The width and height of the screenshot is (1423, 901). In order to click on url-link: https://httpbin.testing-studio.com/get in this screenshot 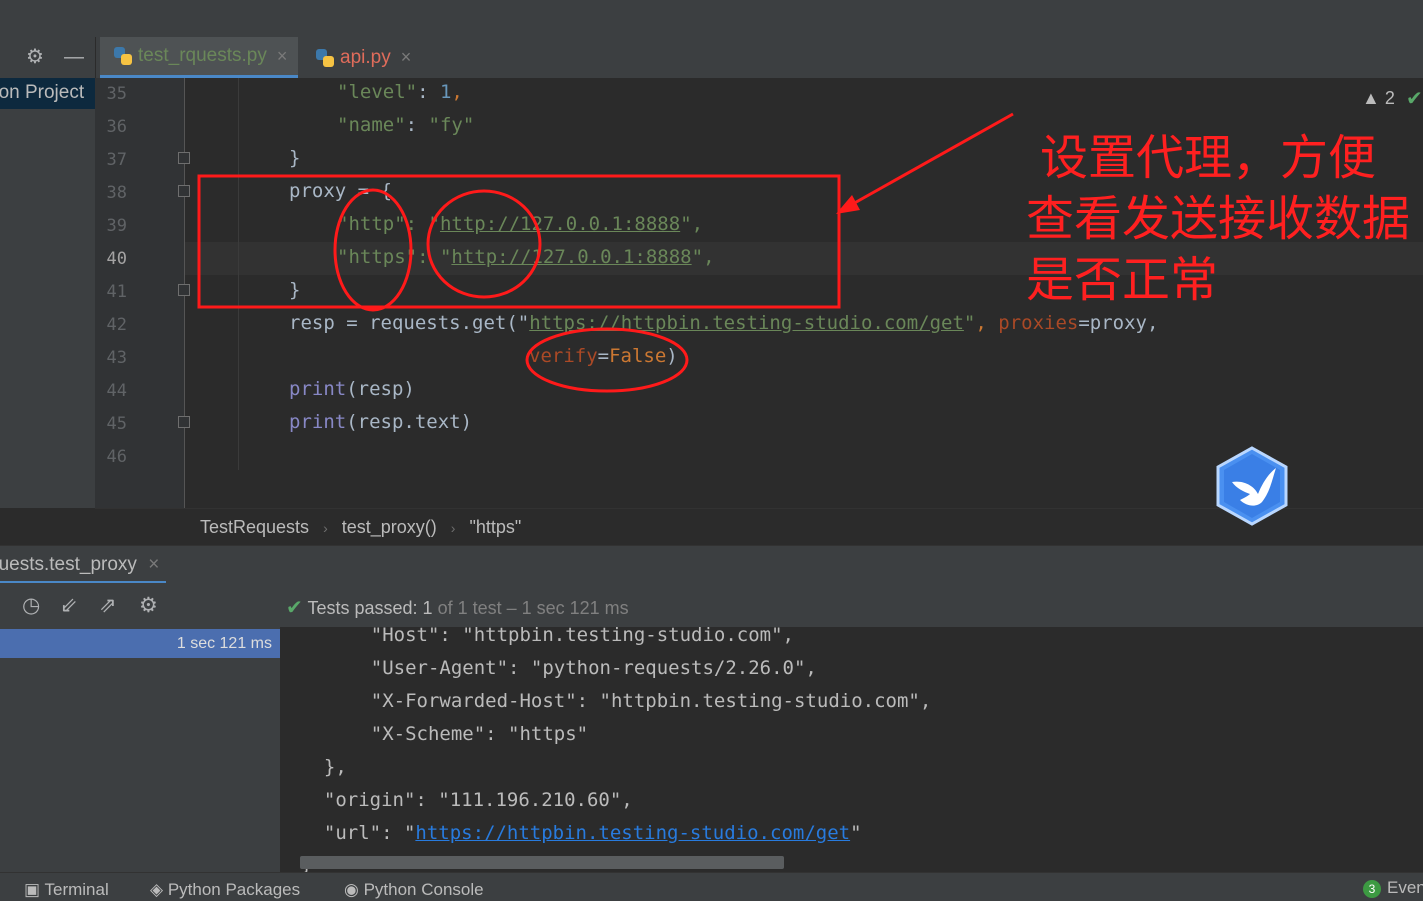, I will do `click(632, 833)`.